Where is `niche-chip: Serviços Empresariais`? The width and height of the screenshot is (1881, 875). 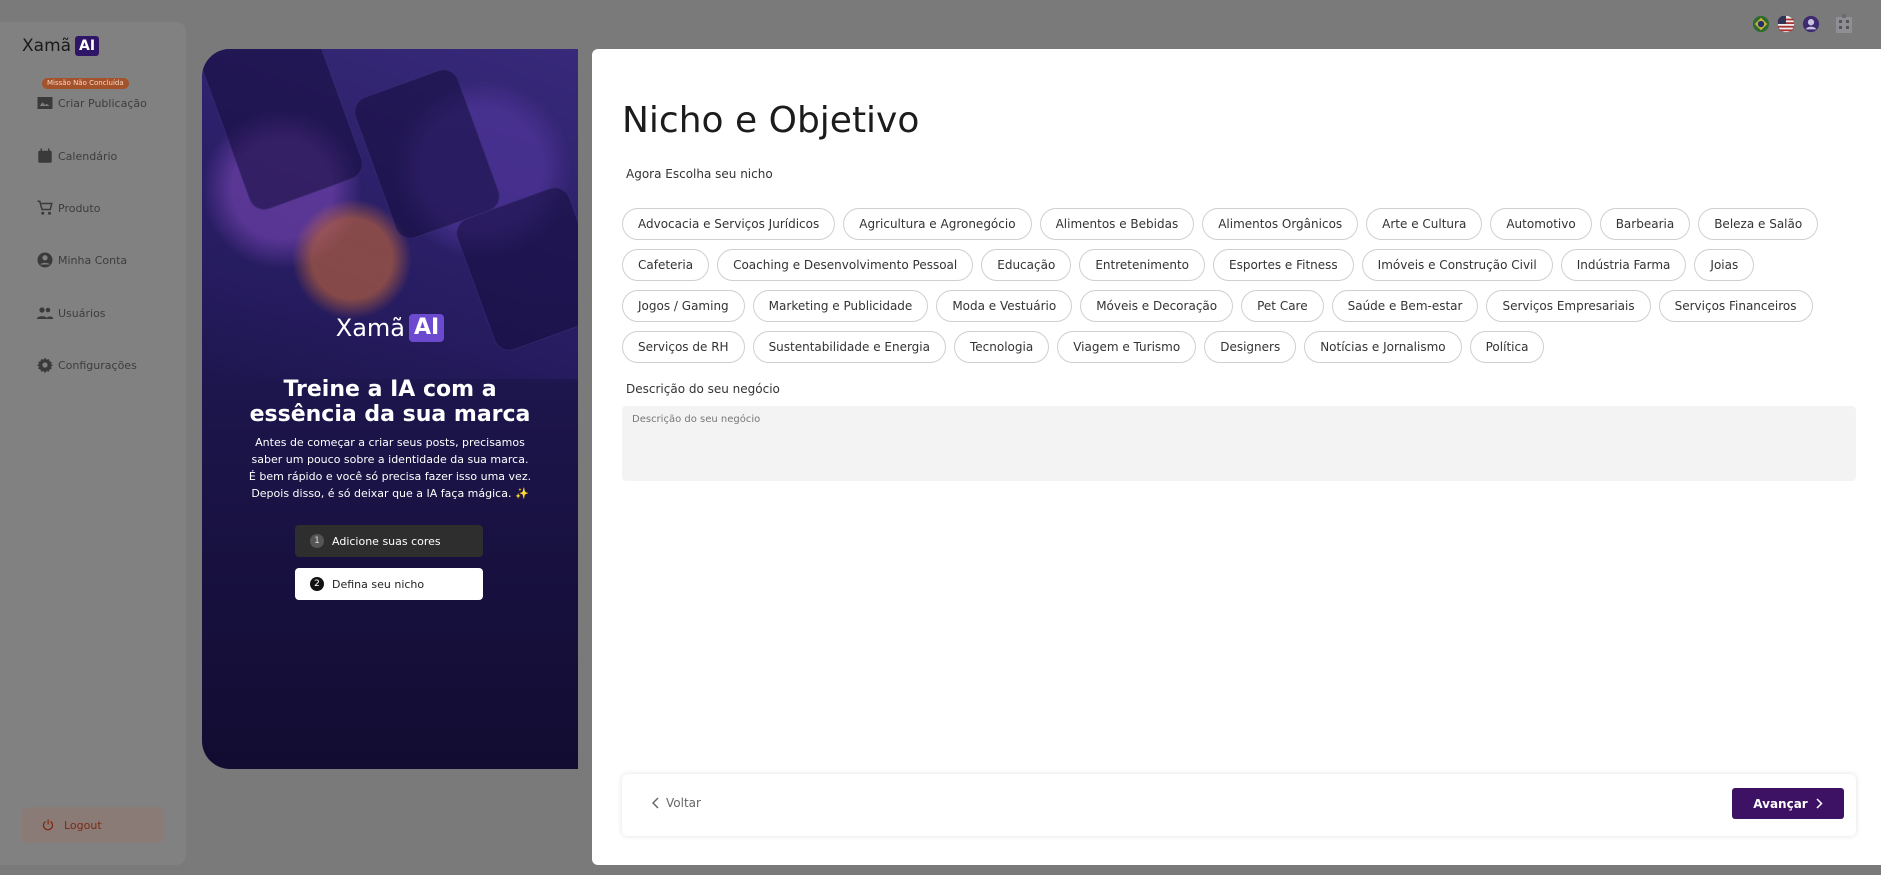
niche-chip: Serviços Empresariais is located at coordinates (1568, 306).